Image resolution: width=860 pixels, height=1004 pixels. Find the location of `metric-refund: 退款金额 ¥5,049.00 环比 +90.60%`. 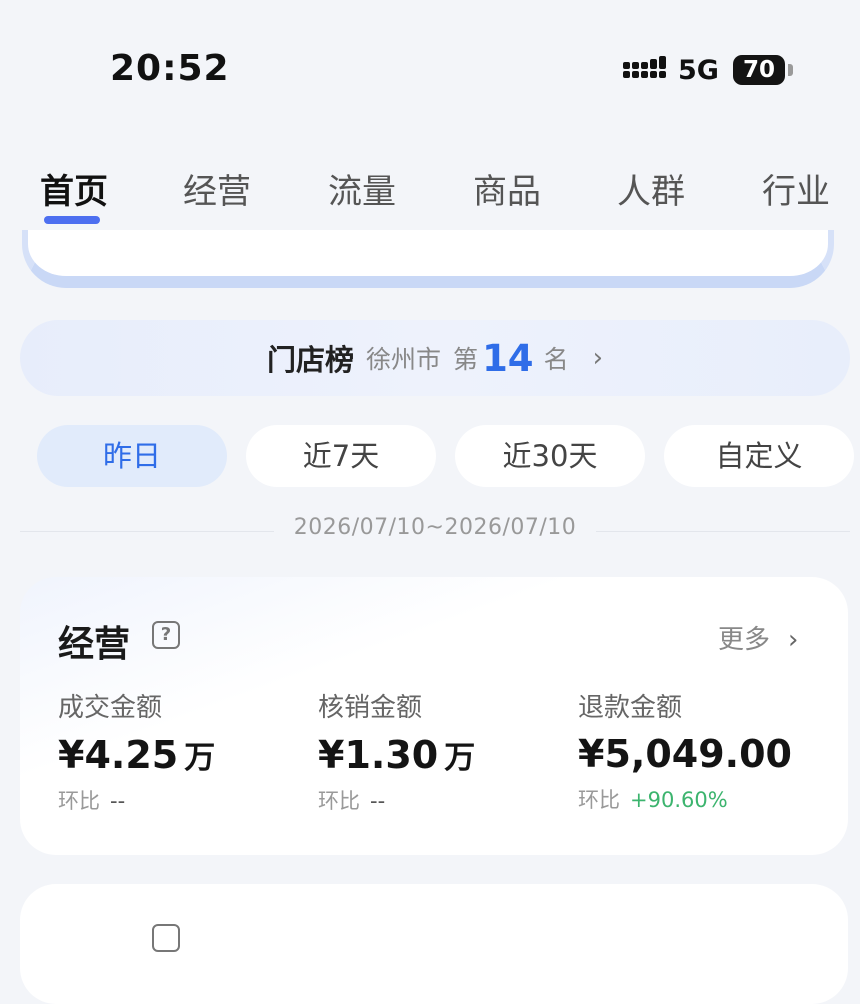

metric-refund: 退款金额 ¥5,049.00 环比 +90.60% is located at coordinates (708, 750).